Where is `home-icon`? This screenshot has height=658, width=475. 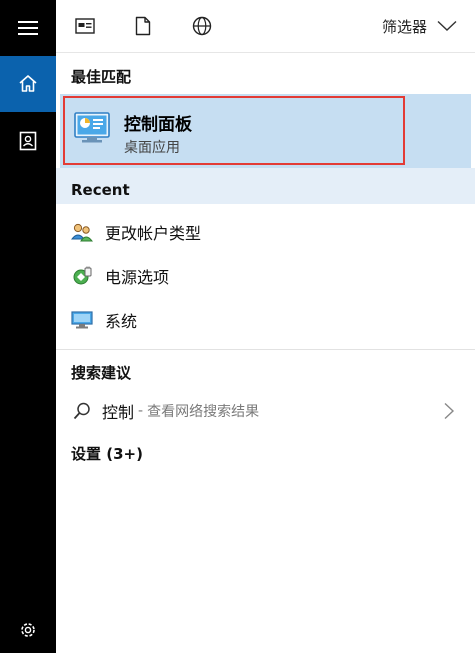
home-icon is located at coordinates (28, 83).